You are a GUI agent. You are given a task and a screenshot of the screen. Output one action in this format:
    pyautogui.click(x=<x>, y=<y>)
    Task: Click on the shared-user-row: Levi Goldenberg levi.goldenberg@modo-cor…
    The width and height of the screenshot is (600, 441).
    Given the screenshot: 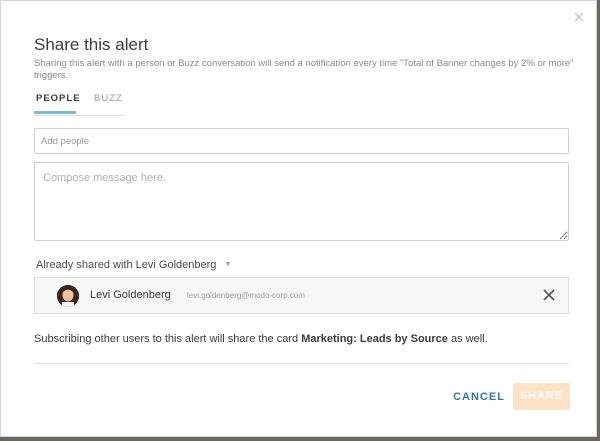 What is the action you would take?
    pyautogui.click(x=301, y=295)
    